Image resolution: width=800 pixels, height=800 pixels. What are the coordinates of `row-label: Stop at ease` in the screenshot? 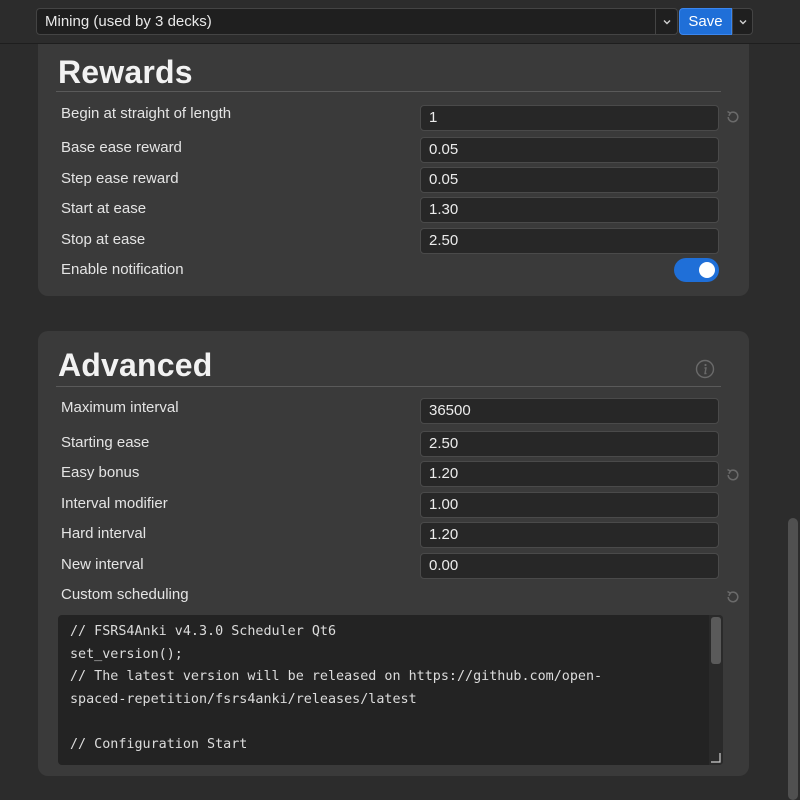 It's located at (103, 239).